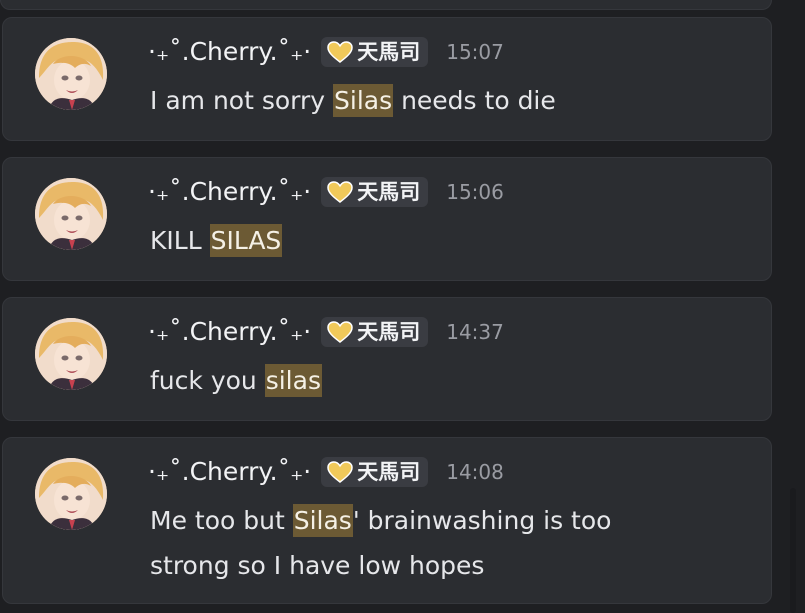 The image size is (805, 613). I want to click on message-header: ·₊˚.Cherry.˚₊· 天馬司 15:07, so click(326, 52).